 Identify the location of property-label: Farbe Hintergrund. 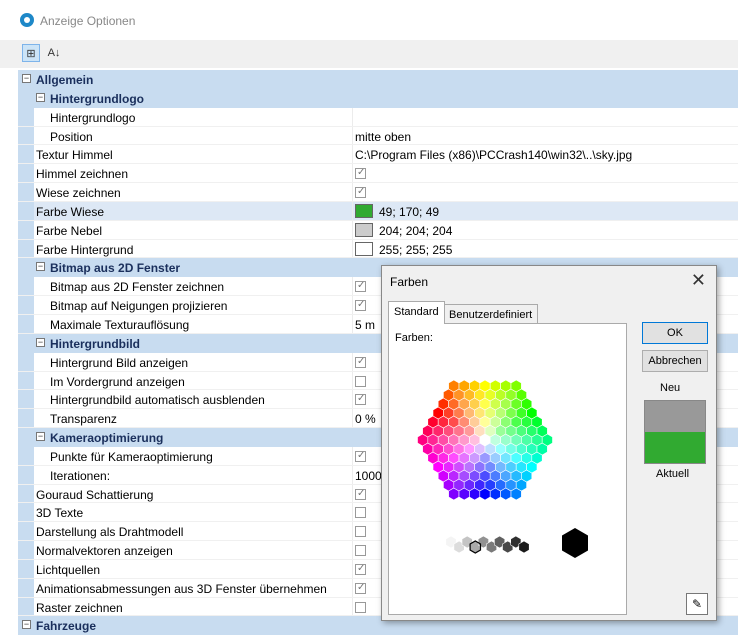
(85, 249).